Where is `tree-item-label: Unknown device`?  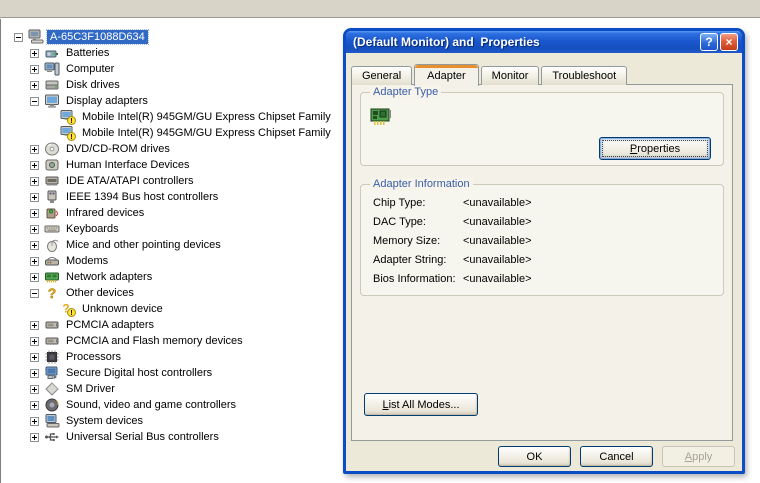
tree-item-label: Unknown device is located at coordinates (122, 309).